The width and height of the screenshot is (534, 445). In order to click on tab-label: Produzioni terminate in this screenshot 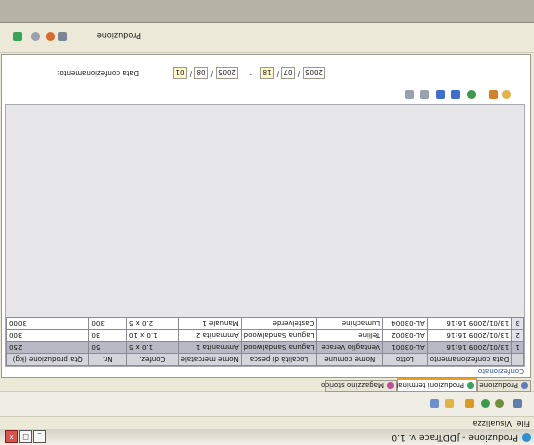, I will do `click(427, 385)`.